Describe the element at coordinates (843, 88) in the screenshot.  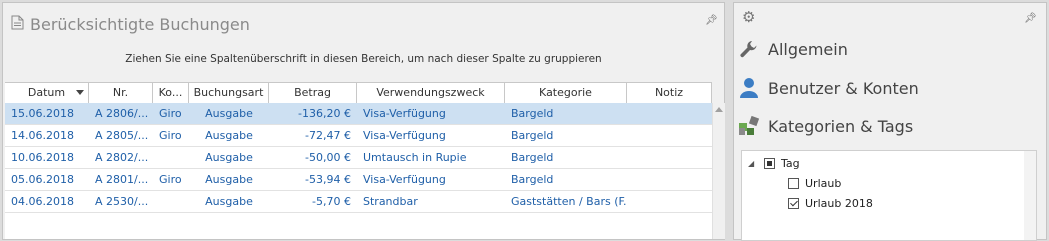
I see `nav-item-label: Benutzer & Konten` at that location.